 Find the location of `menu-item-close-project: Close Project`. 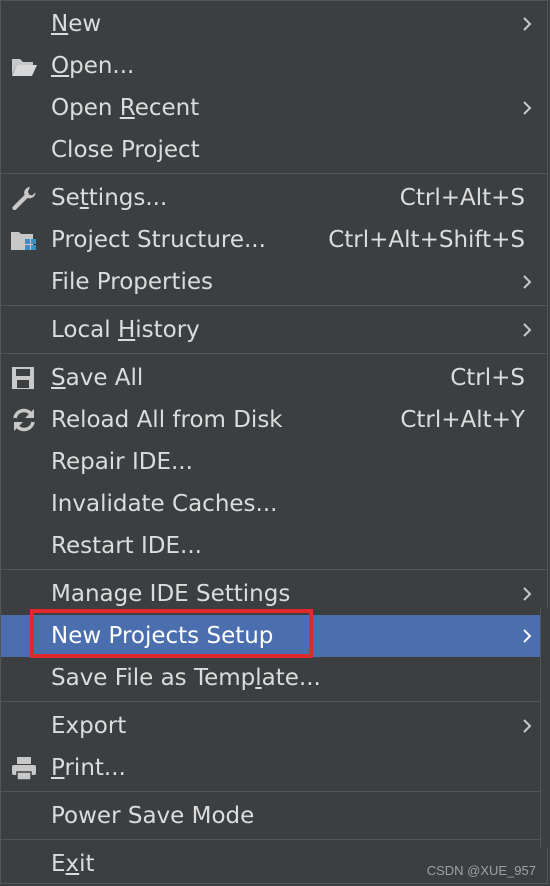

menu-item-close-project: Close Project is located at coordinates (274, 150).